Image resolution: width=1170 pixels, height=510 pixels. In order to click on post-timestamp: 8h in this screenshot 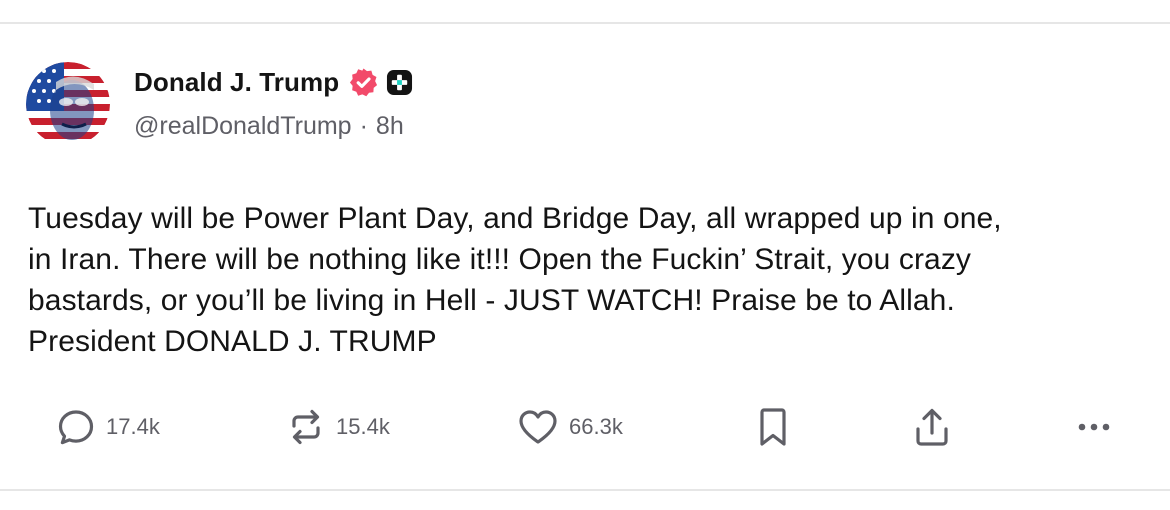, I will do `click(390, 126)`.